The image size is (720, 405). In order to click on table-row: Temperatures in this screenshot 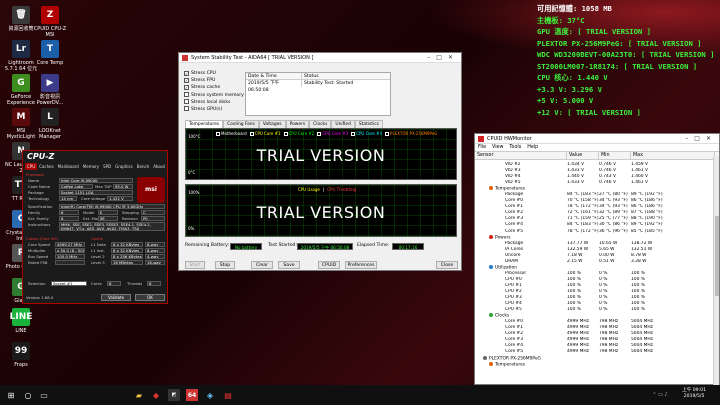, I will do `click(595, 364)`.